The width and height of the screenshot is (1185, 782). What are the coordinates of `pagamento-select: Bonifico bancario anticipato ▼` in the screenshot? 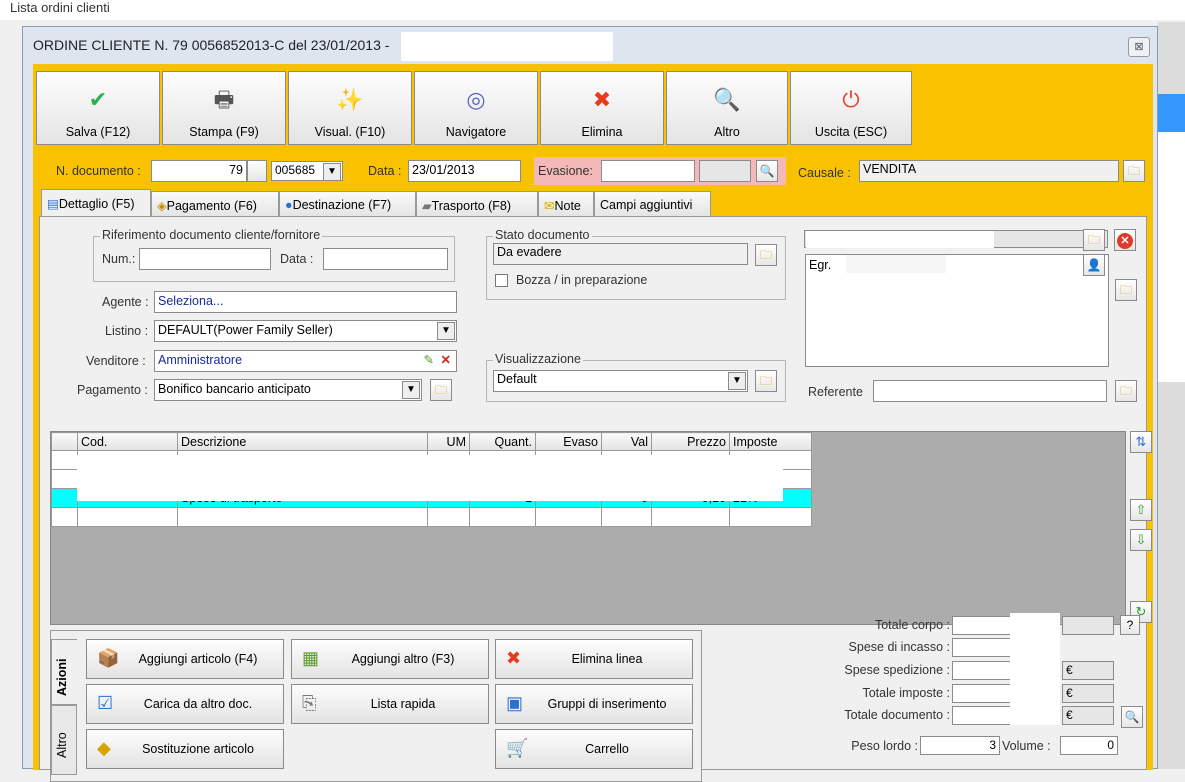 It's located at (288, 390).